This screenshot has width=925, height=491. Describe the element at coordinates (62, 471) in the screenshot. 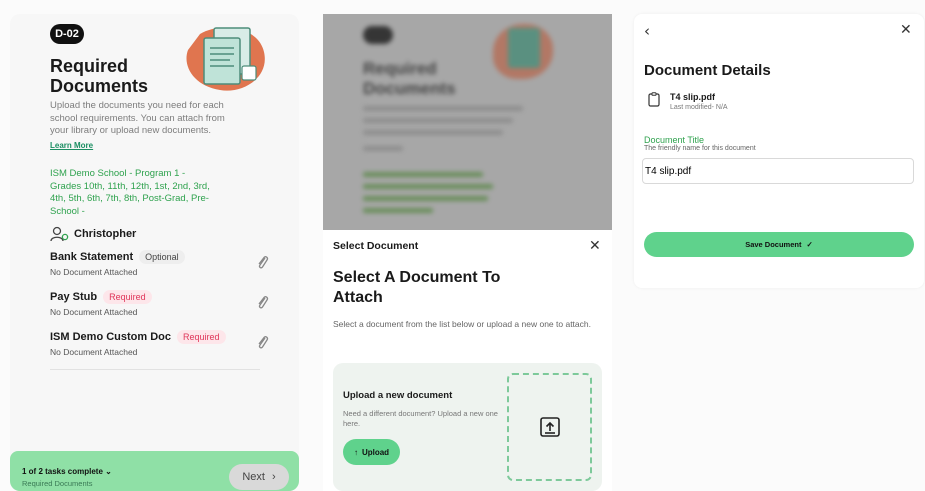

I see `tasks-complete-text: 1 of 2 tasks complete` at that location.